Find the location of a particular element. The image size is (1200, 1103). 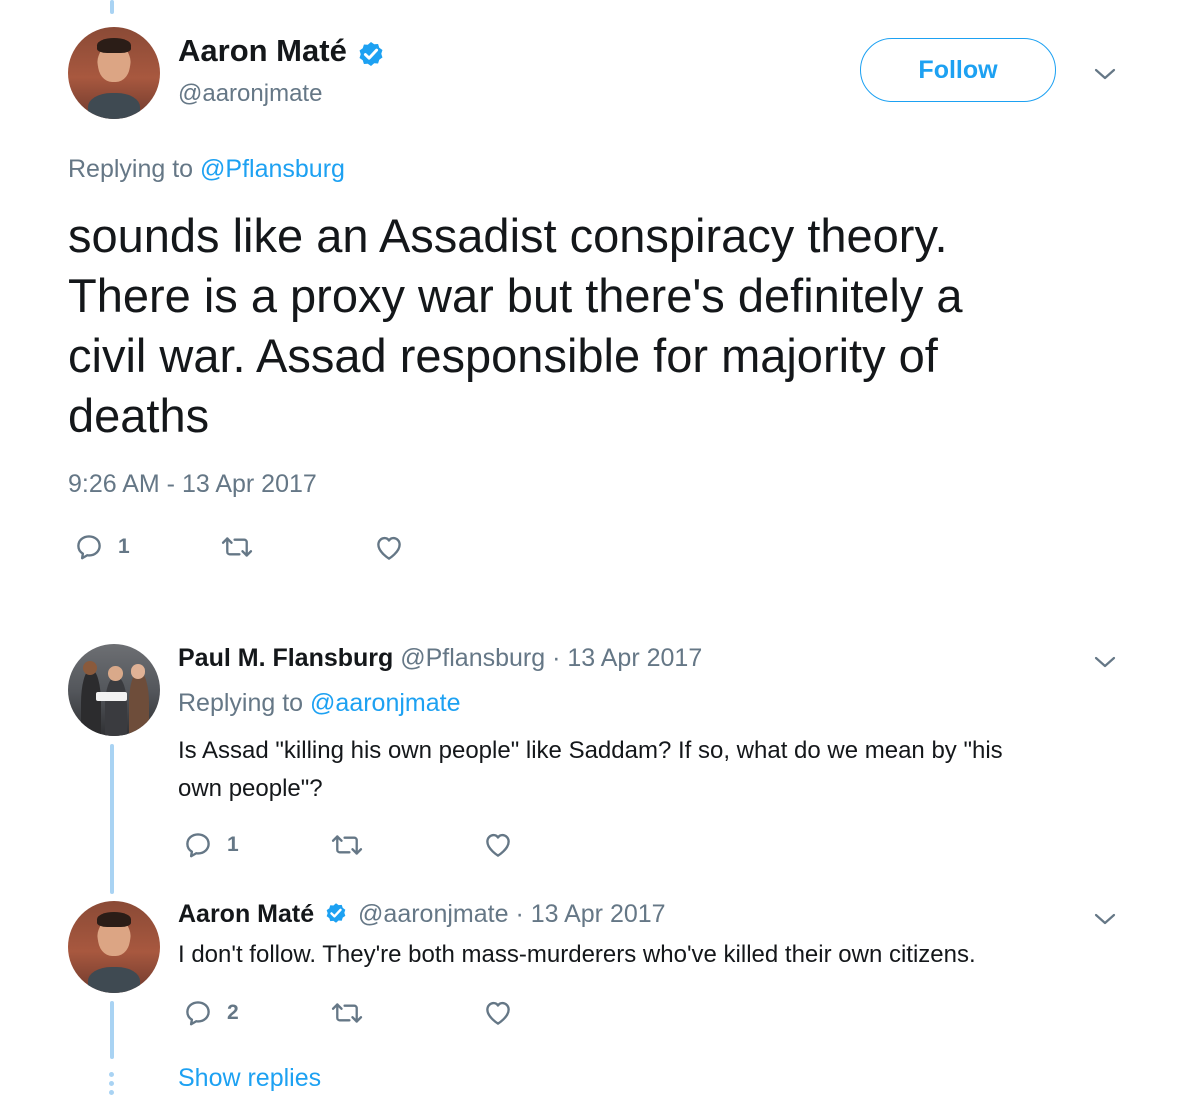

reply-action: 2 is located at coordinates (211, 1013).